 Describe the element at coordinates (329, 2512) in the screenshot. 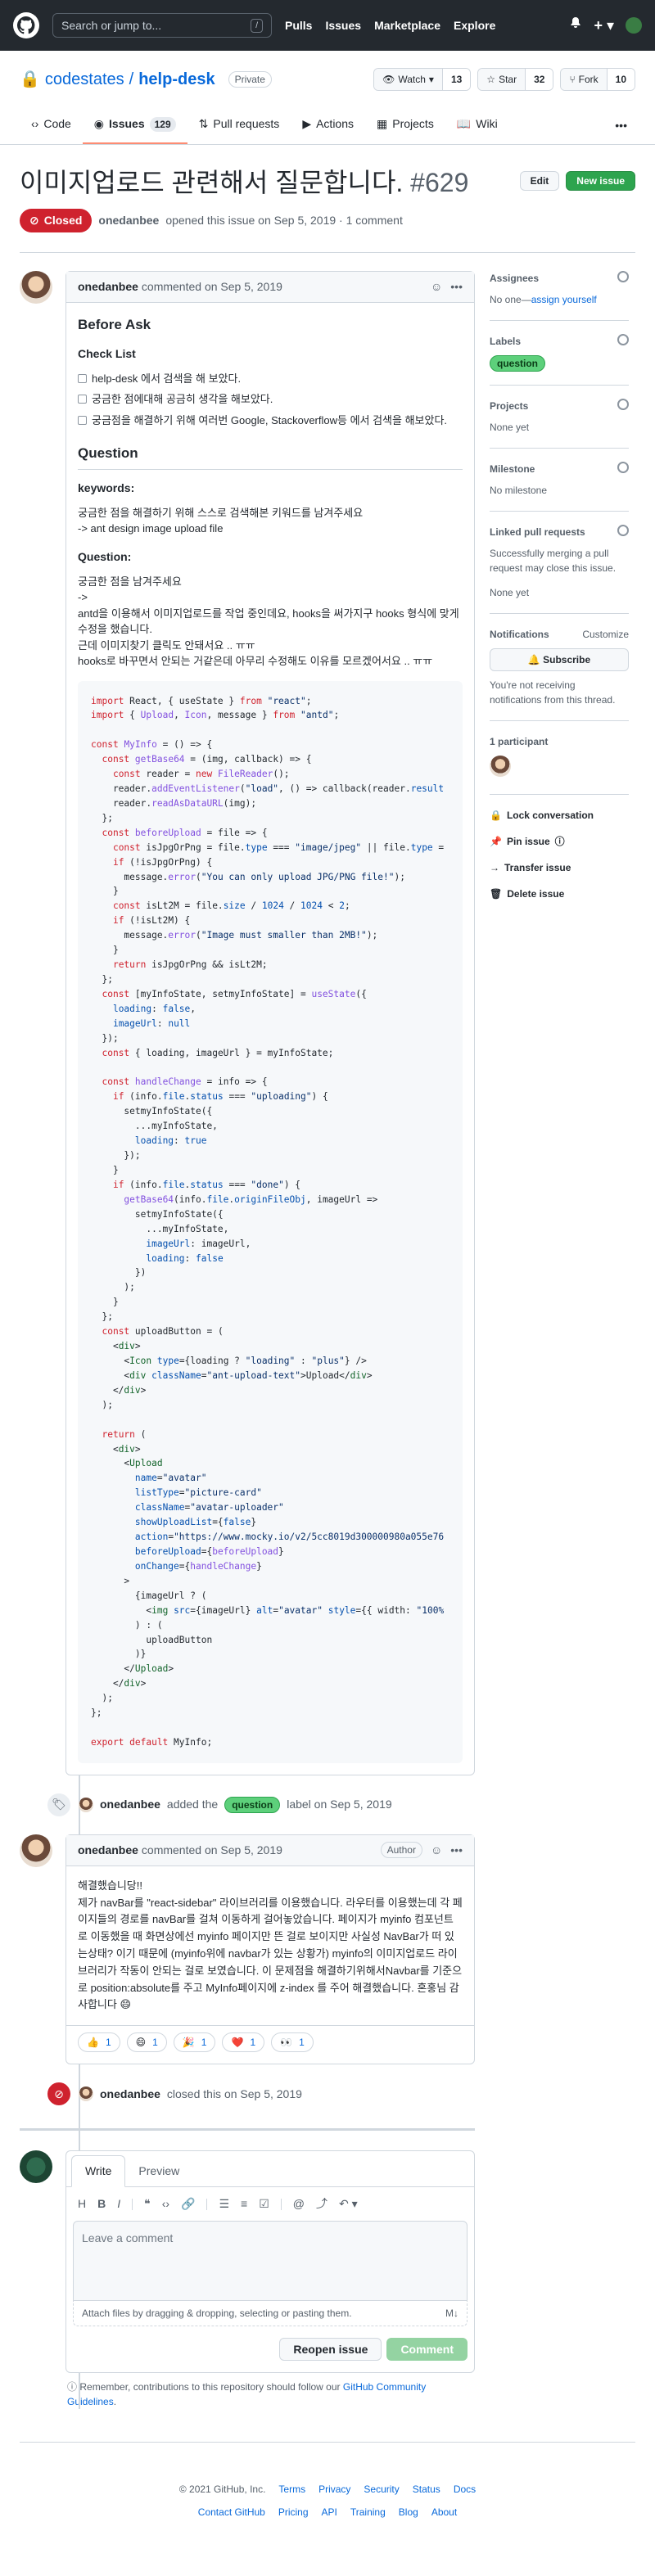

I see `footer-link: API` at that location.